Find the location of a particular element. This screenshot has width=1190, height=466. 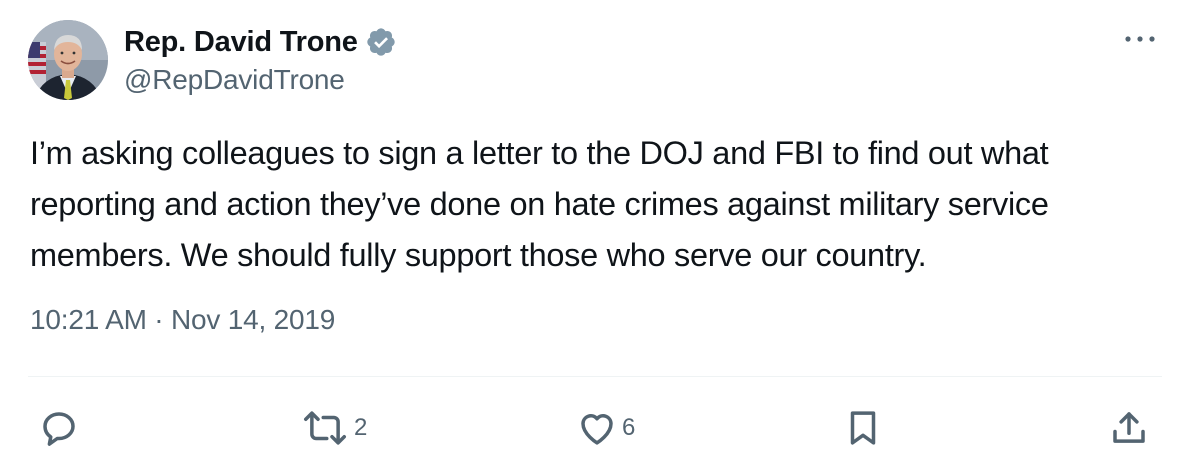

more-options-button is located at coordinates (1140, 39).